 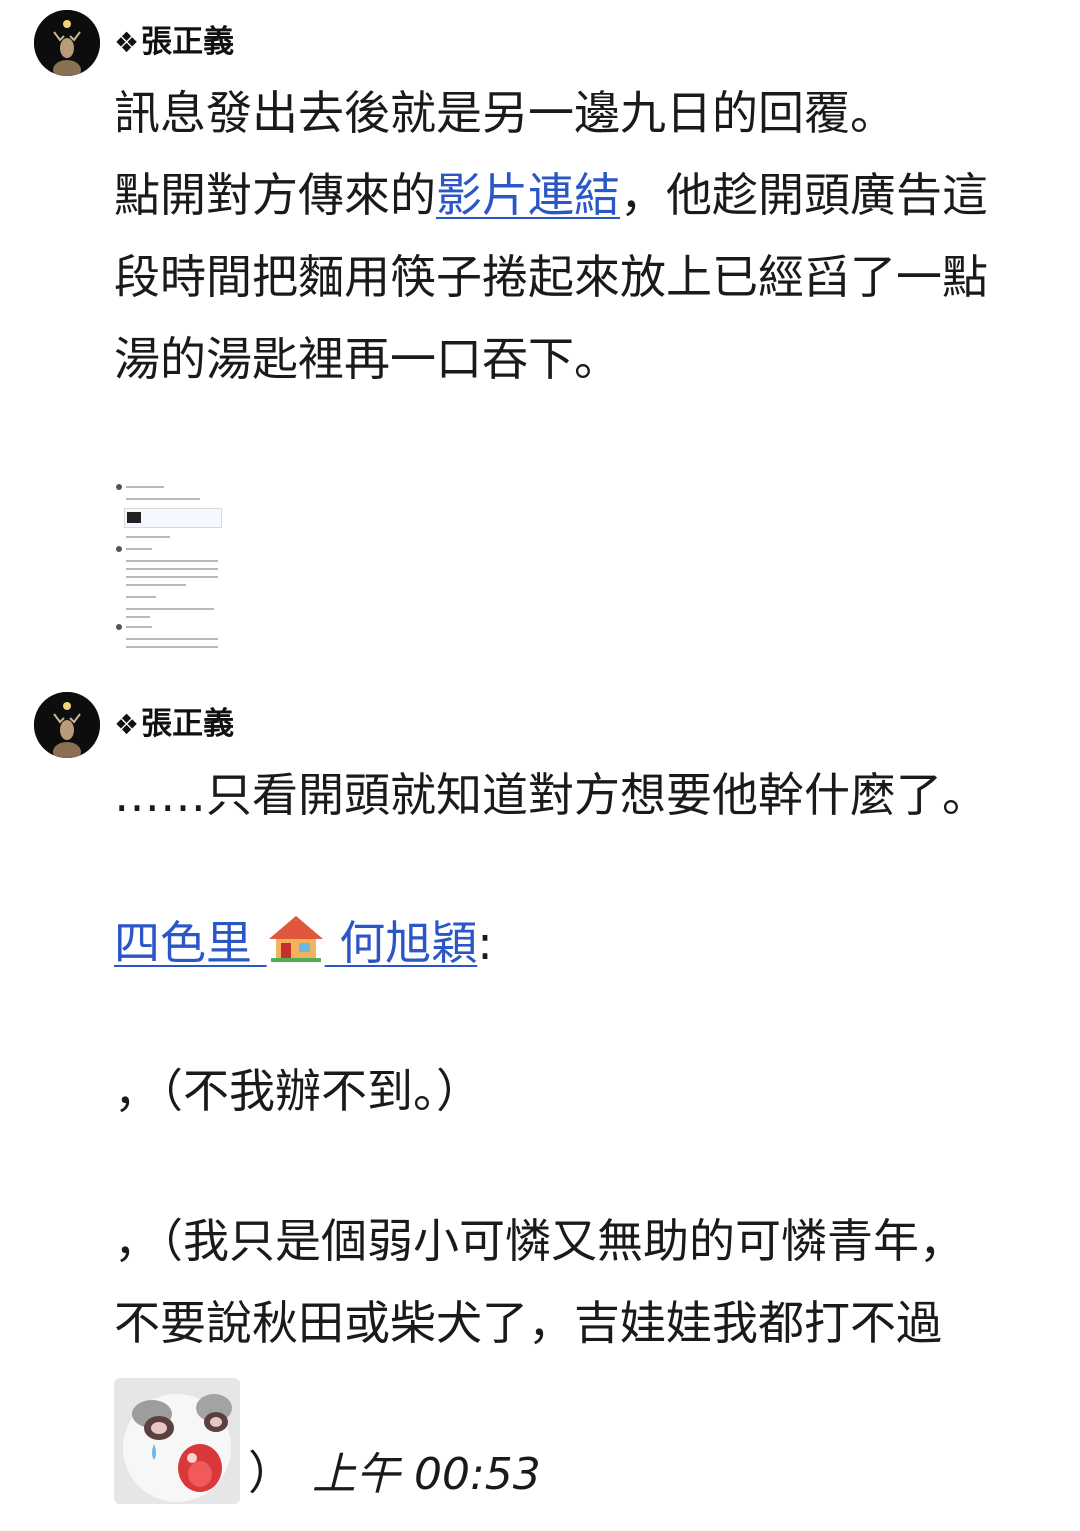 What do you see at coordinates (298, 1091) in the screenshot?
I see `quote-line: ，（不我辦不到。）` at bounding box center [298, 1091].